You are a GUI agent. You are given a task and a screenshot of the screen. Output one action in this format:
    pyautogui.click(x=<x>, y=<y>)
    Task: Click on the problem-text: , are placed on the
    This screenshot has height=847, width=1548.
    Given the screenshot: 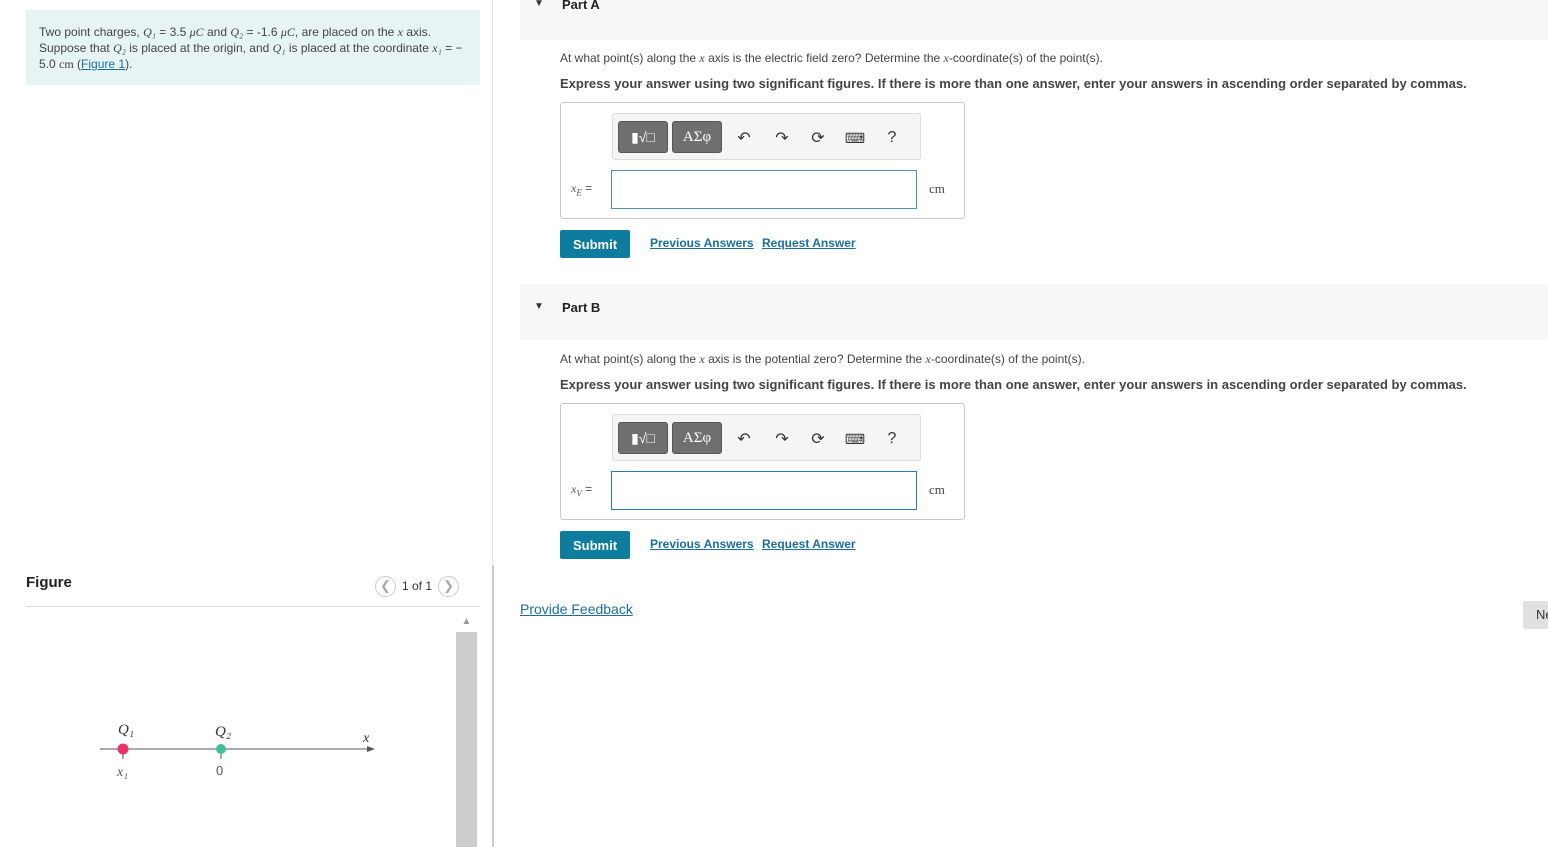 What is the action you would take?
    pyautogui.click(x=346, y=32)
    